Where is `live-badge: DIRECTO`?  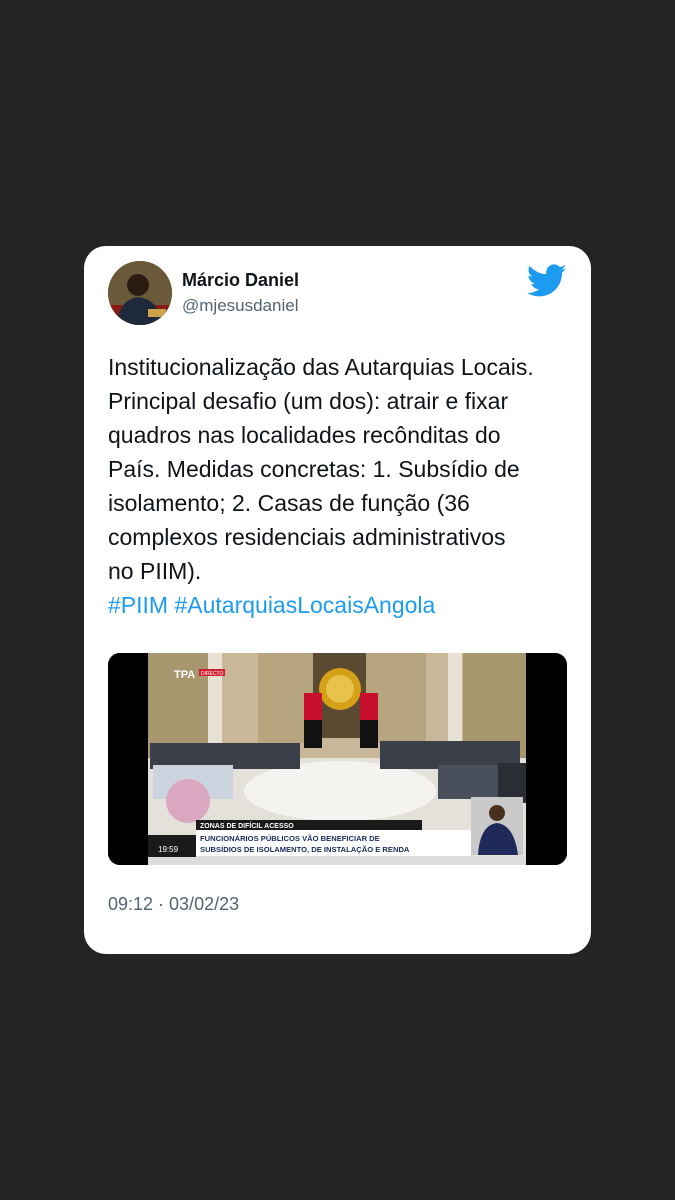 live-badge: DIRECTO is located at coordinates (212, 674).